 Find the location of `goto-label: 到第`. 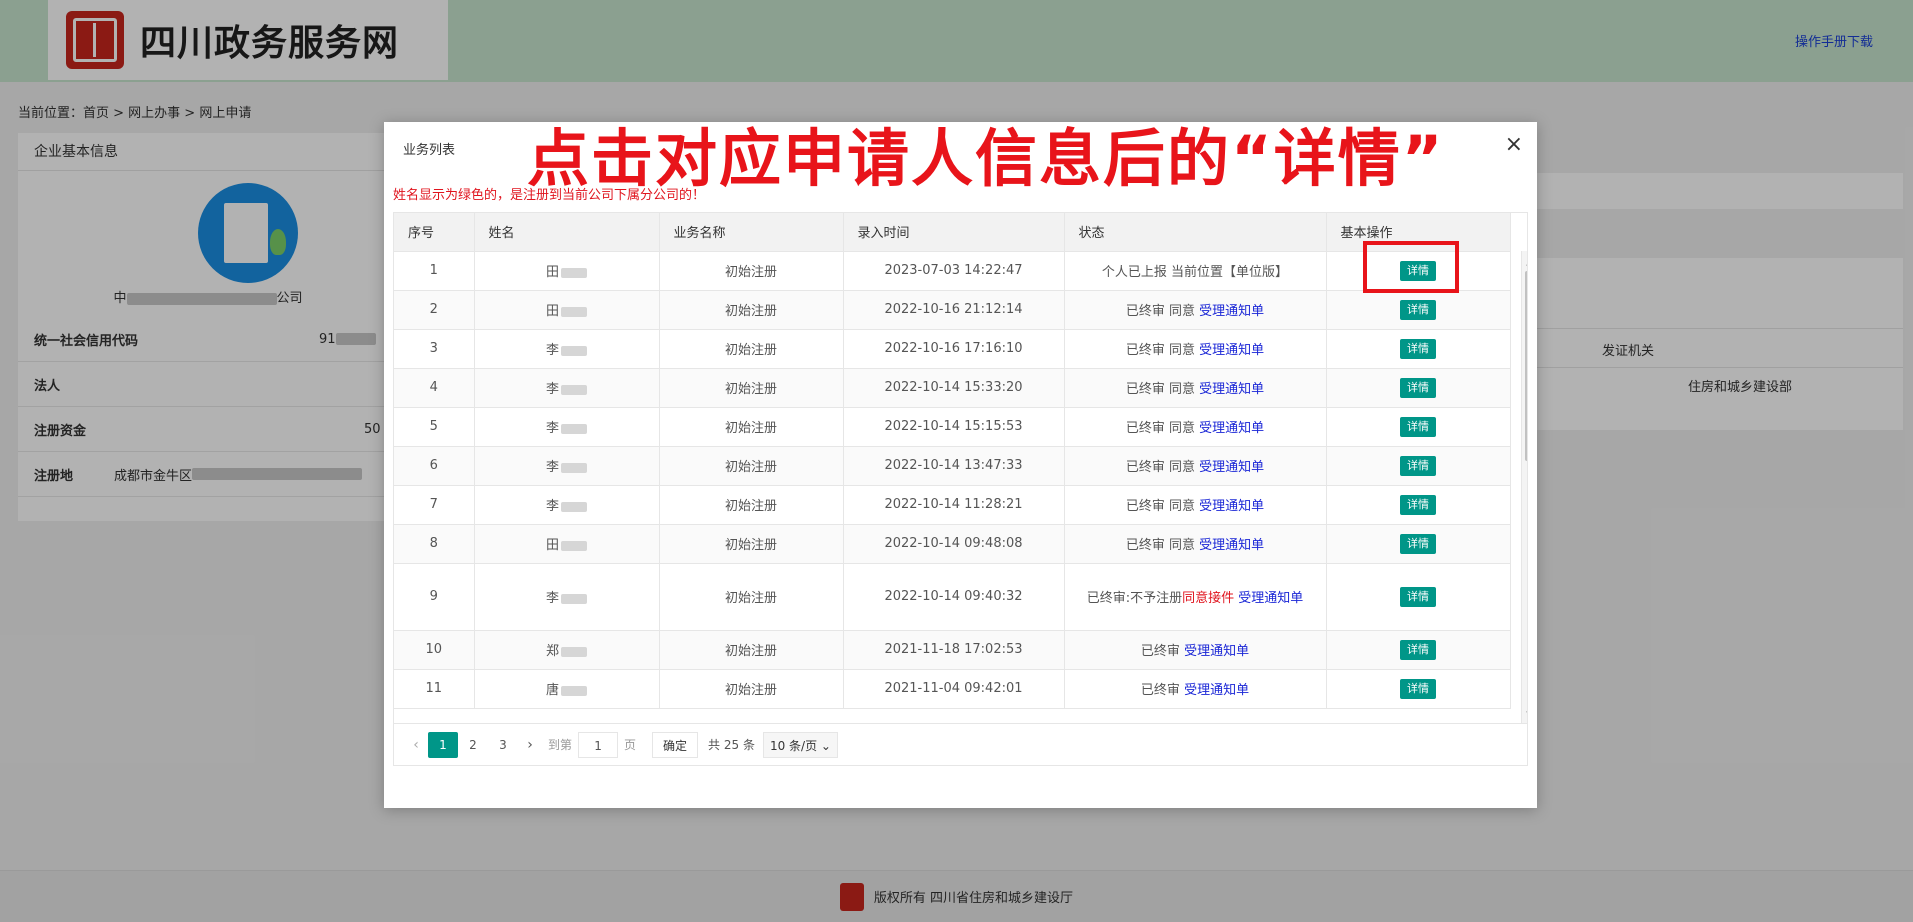

goto-label: 到第 is located at coordinates (560, 745).